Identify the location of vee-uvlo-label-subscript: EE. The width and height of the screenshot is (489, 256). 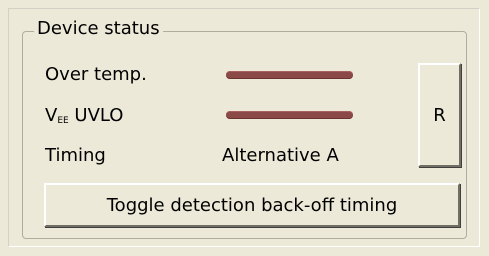
(63, 121).